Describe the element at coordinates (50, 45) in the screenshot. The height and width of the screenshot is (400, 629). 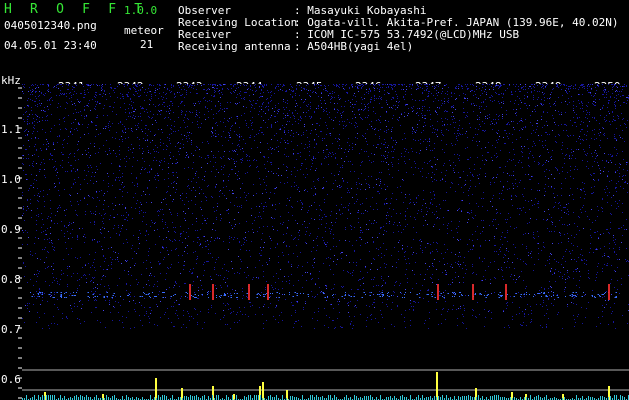
I see `datetime: 04.05.01 23:40` at that location.